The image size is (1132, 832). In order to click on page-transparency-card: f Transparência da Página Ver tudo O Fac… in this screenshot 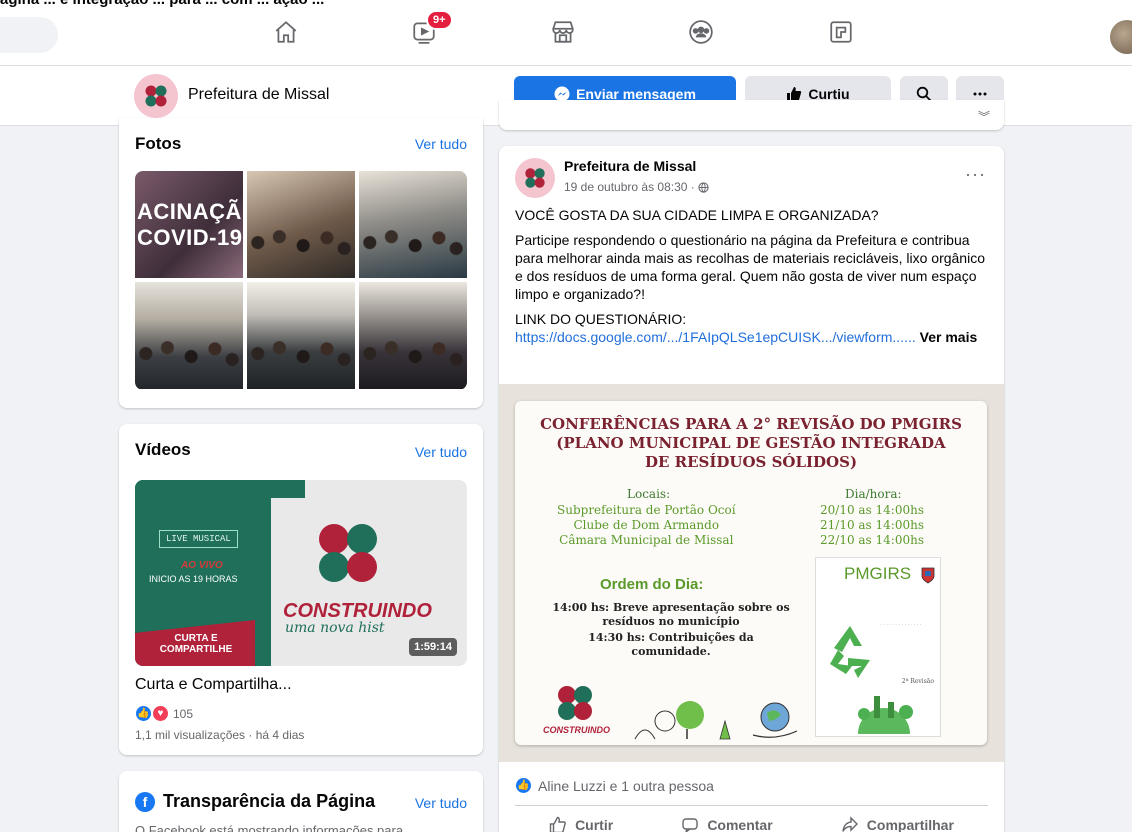, I will do `click(301, 801)`.